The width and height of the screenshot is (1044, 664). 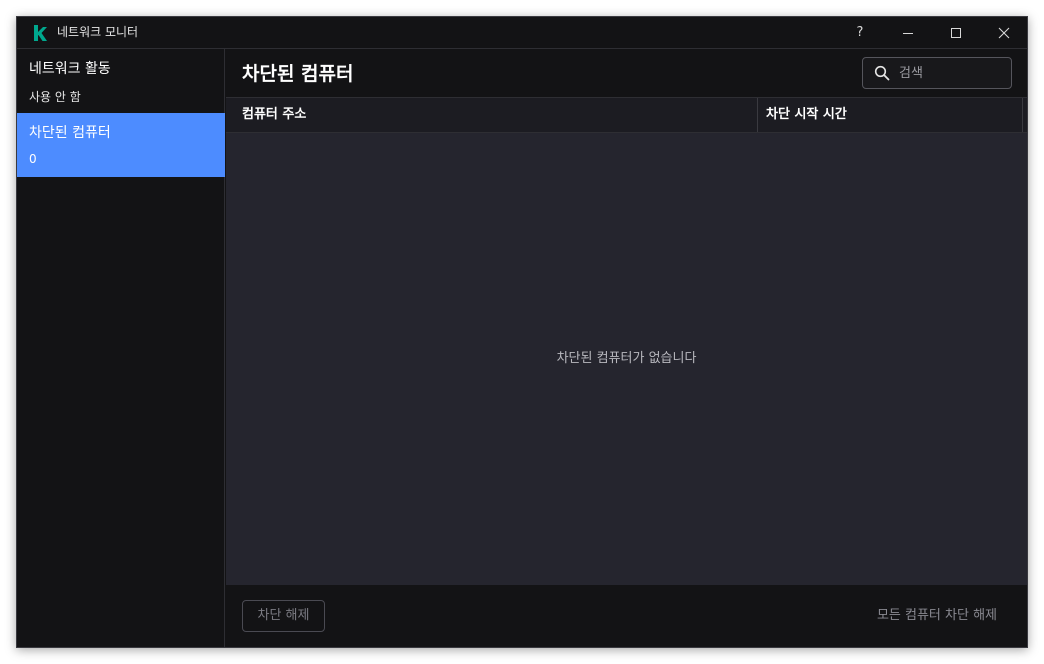 I want to click on close-icon, so click(x=1004, y=32).